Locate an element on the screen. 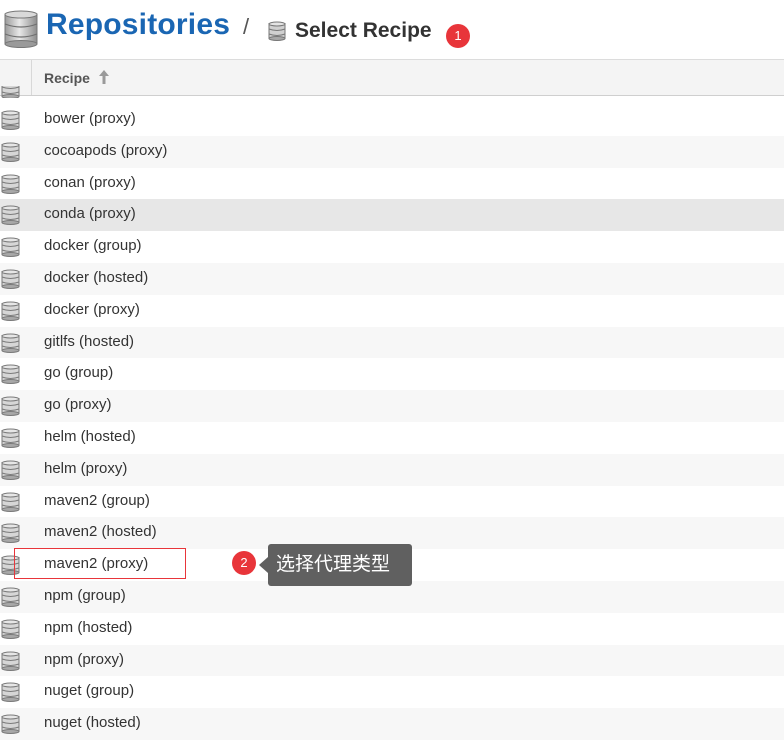 The image size is (784, 742). table-row: gitlfs (hosted) is located at coordinates (392, 342).